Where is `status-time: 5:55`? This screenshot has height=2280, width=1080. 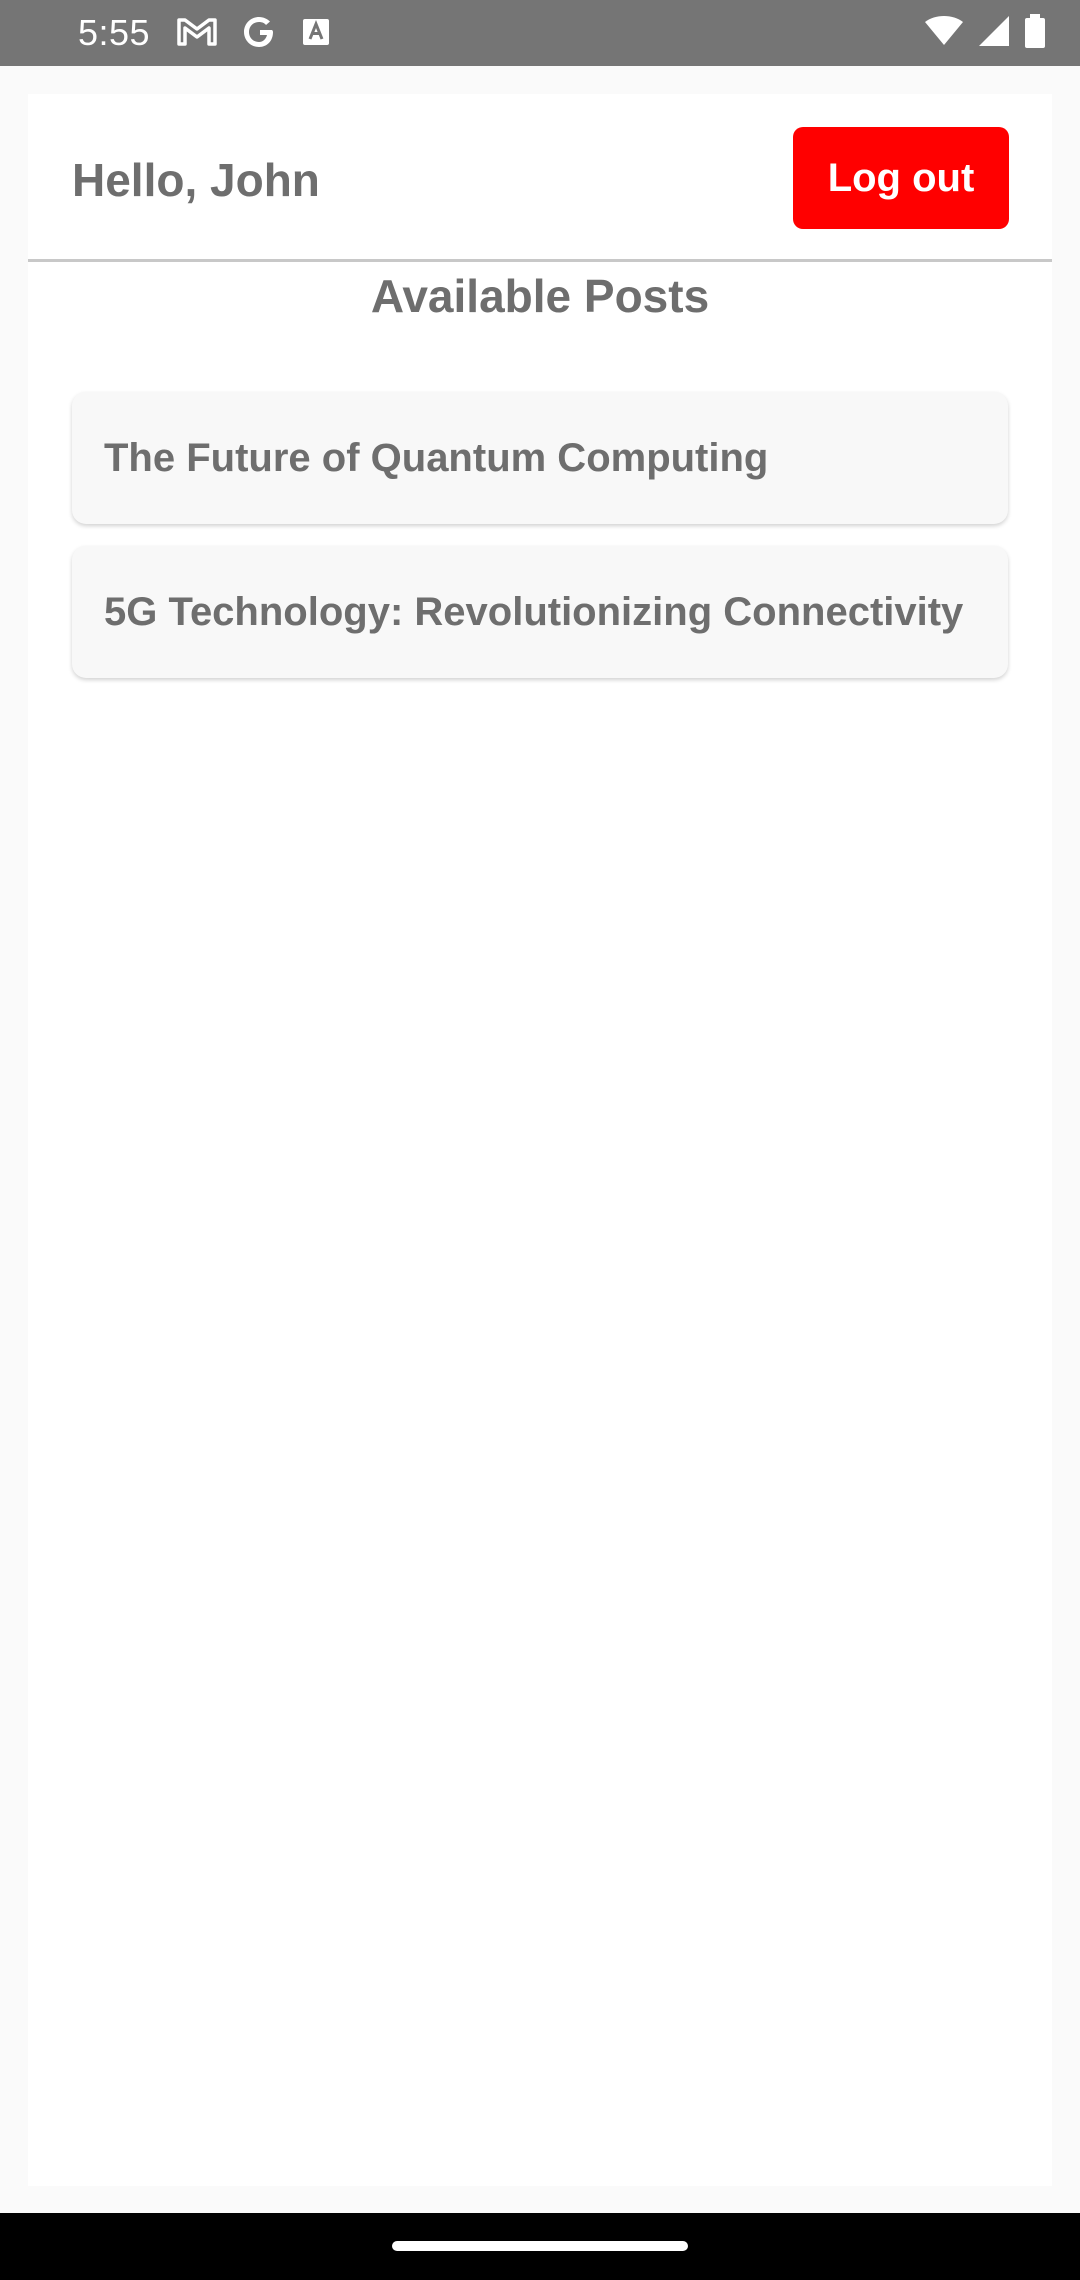
status-time: 5:55 is located at coordinates (114, 32).